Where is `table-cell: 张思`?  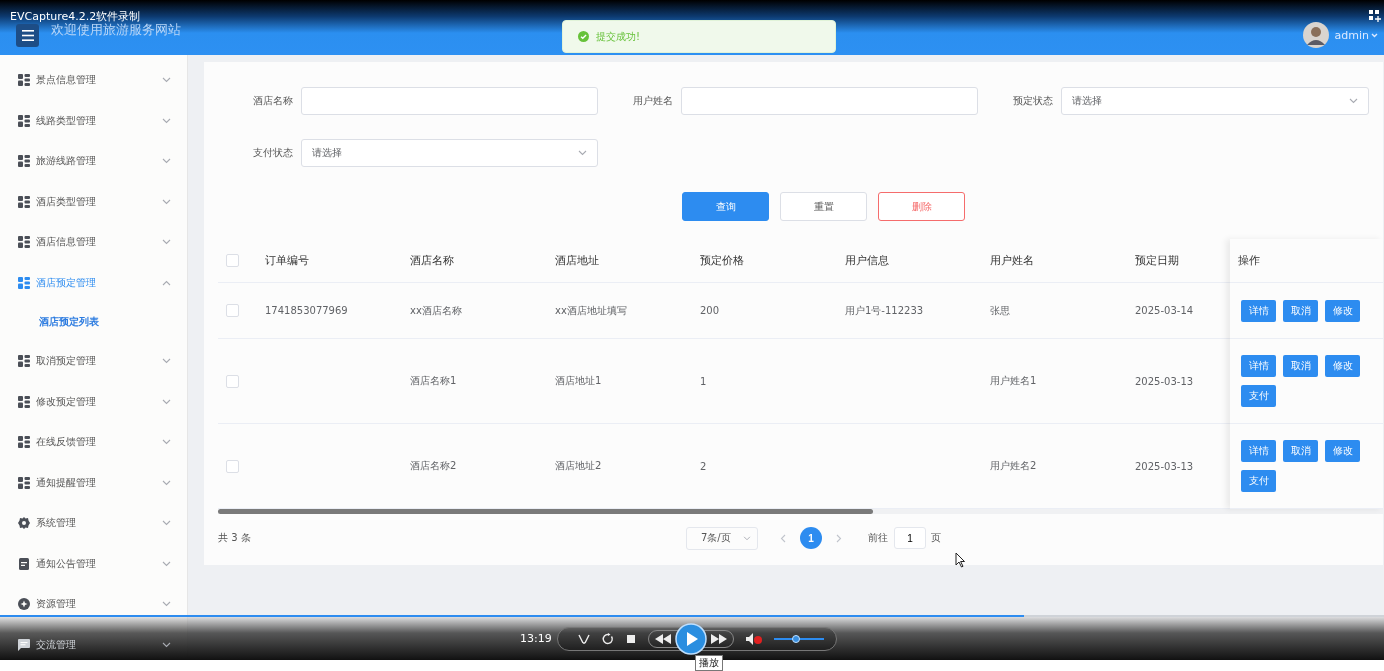 table-cell: 张思 is located at coordinates (1000, 310).